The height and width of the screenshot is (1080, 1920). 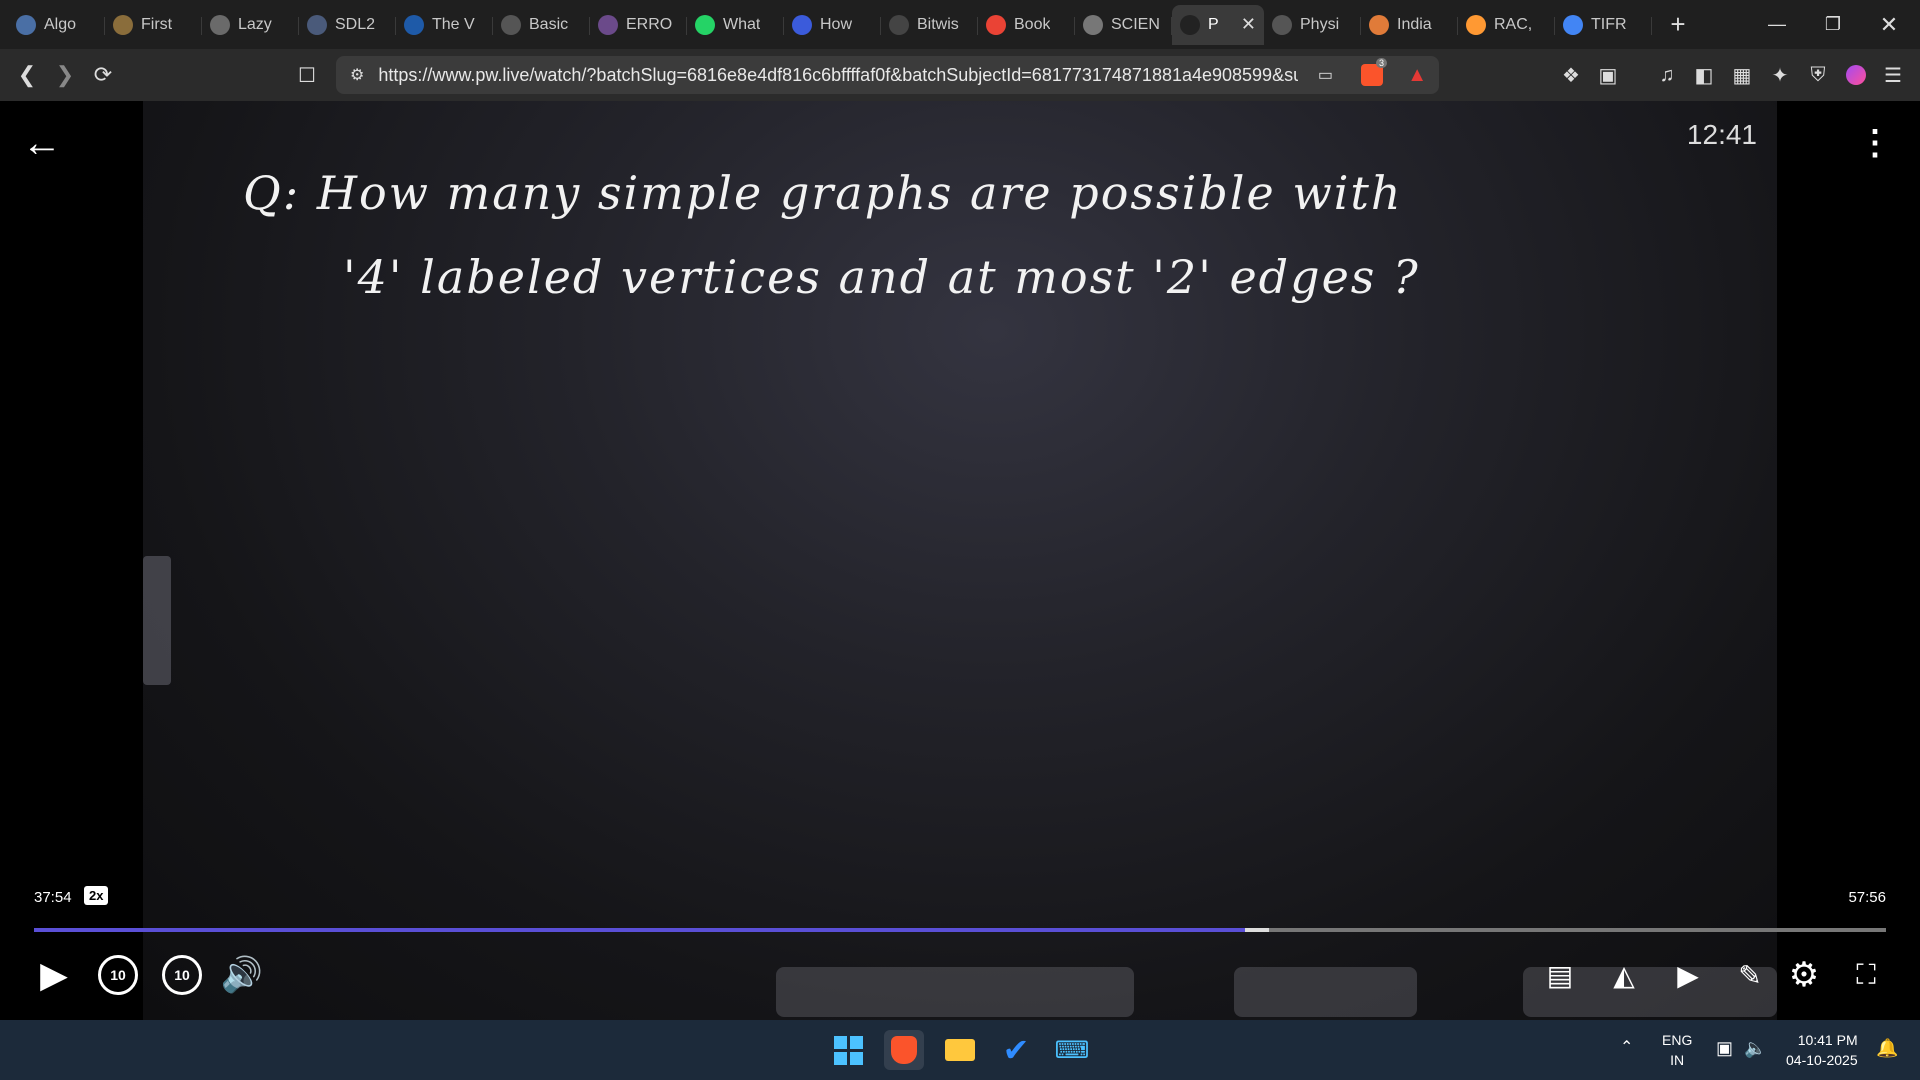 I want to click on language-indicator: ENG IN, so click(x=1677, y=1050).